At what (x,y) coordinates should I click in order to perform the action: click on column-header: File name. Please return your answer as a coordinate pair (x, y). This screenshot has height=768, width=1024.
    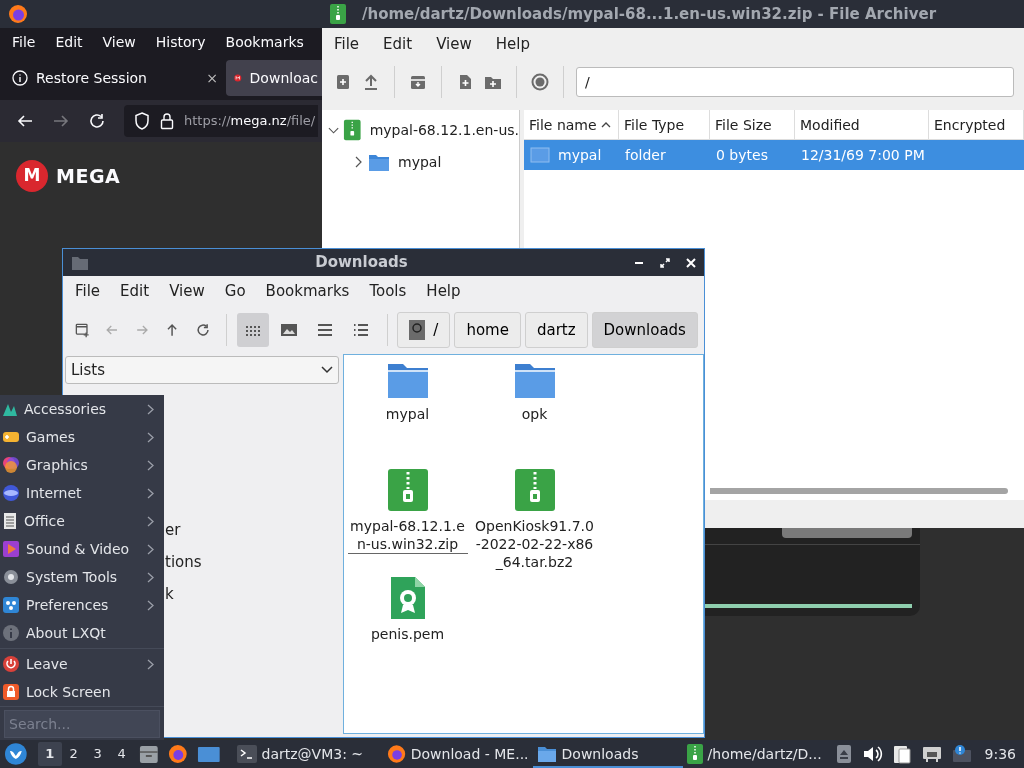
    Looking at the image, I should click on (571, 124).